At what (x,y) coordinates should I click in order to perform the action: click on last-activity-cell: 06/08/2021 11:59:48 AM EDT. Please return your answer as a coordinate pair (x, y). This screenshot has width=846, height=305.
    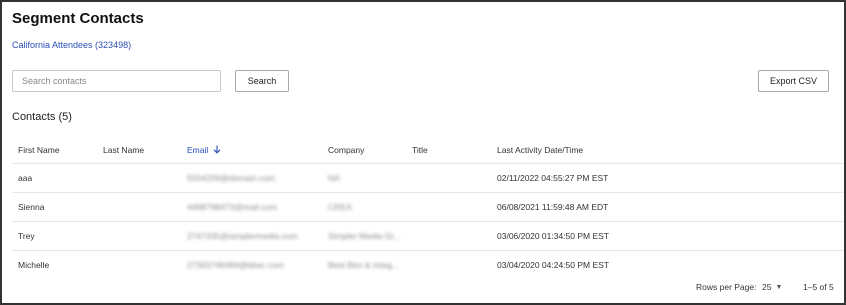
    Looking at the image, I should click on (553, 207).